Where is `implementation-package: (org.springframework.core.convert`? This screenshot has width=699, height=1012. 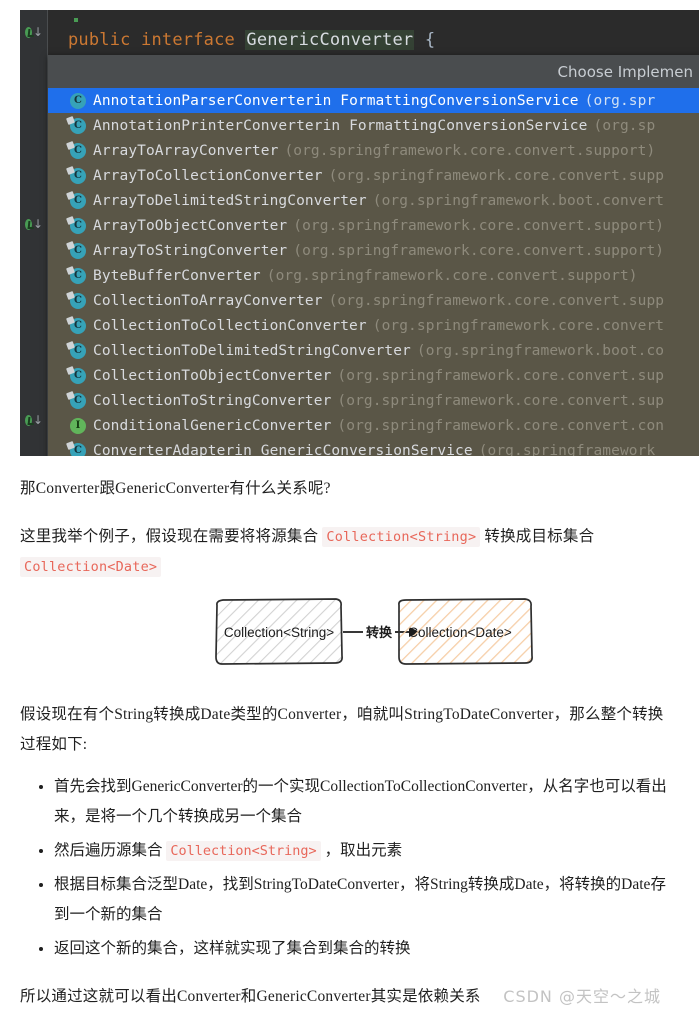
implementation-package: (org.springframework.core.convert is located at coordinates (518, 325).